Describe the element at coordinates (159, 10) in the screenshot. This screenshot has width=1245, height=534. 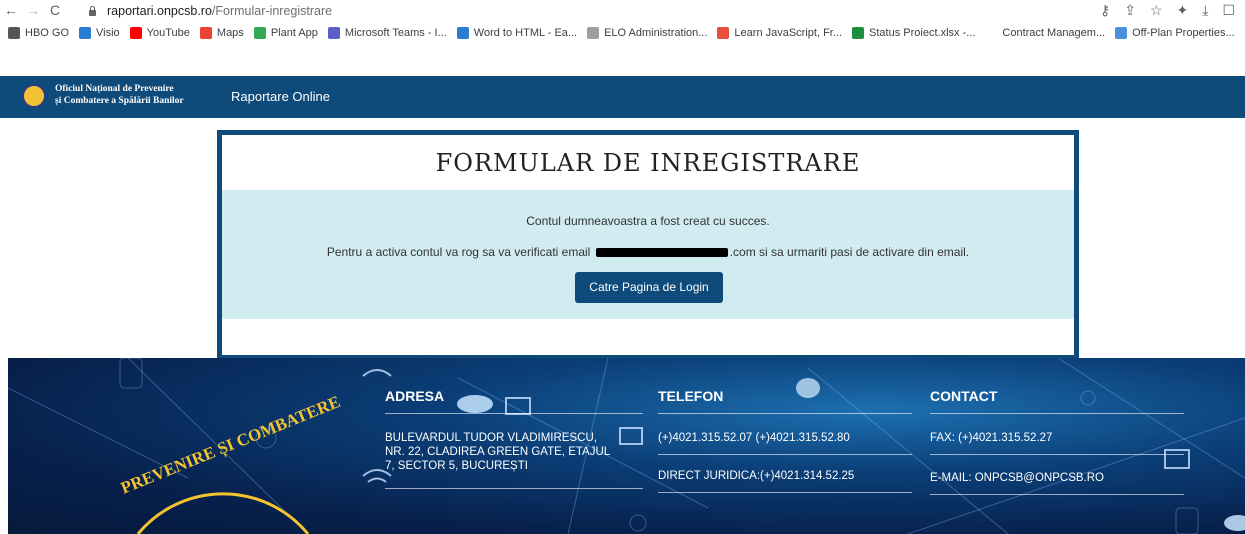
I see `url-host: raportari.onpcsb.ro` at that location.